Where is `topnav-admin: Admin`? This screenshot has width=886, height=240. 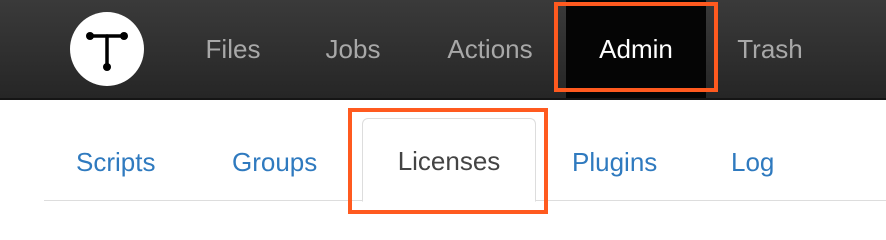 topnav-admin: Admin is located at coordinates (636, 49).